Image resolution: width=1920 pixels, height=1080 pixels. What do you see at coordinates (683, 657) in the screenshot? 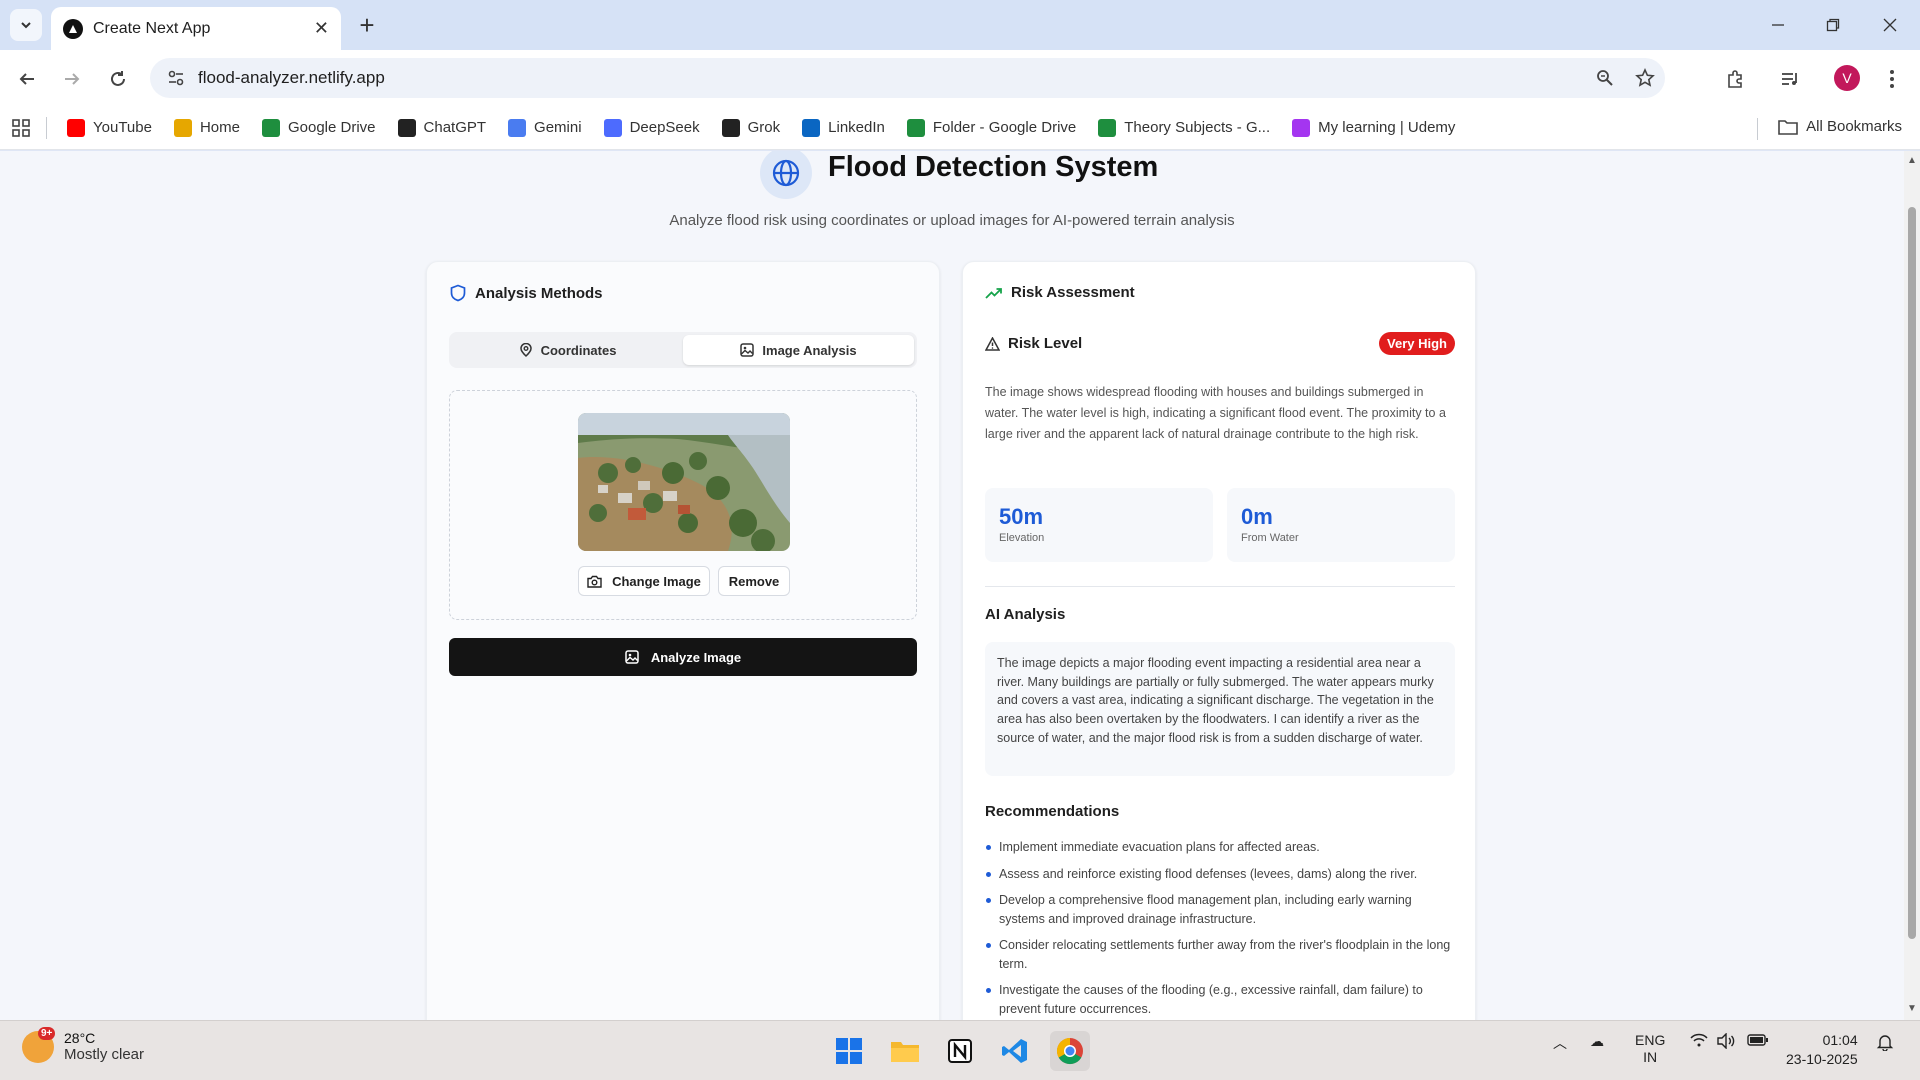
I see `analyze-image-button: Analyze Image` at bounding box center [683, 657].